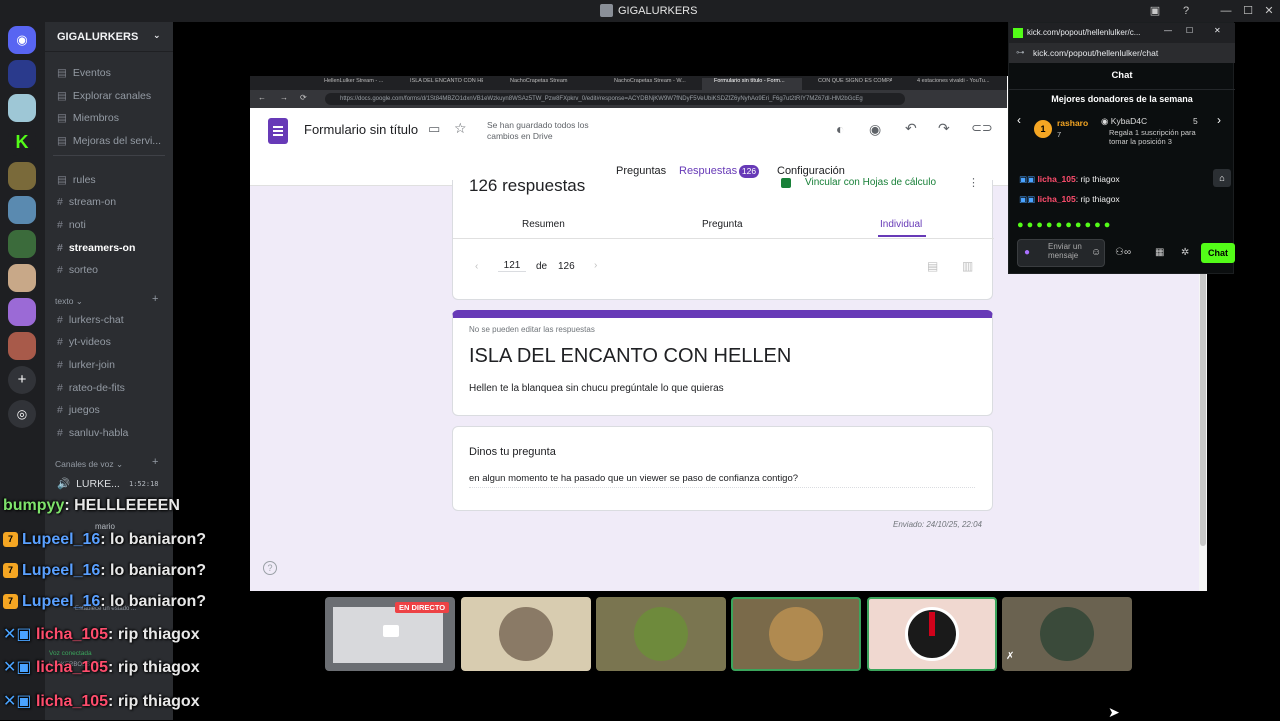 This screenshot has height=721, width=1280. I want to click on discord-home-icon: ◉, so click(22, 40).